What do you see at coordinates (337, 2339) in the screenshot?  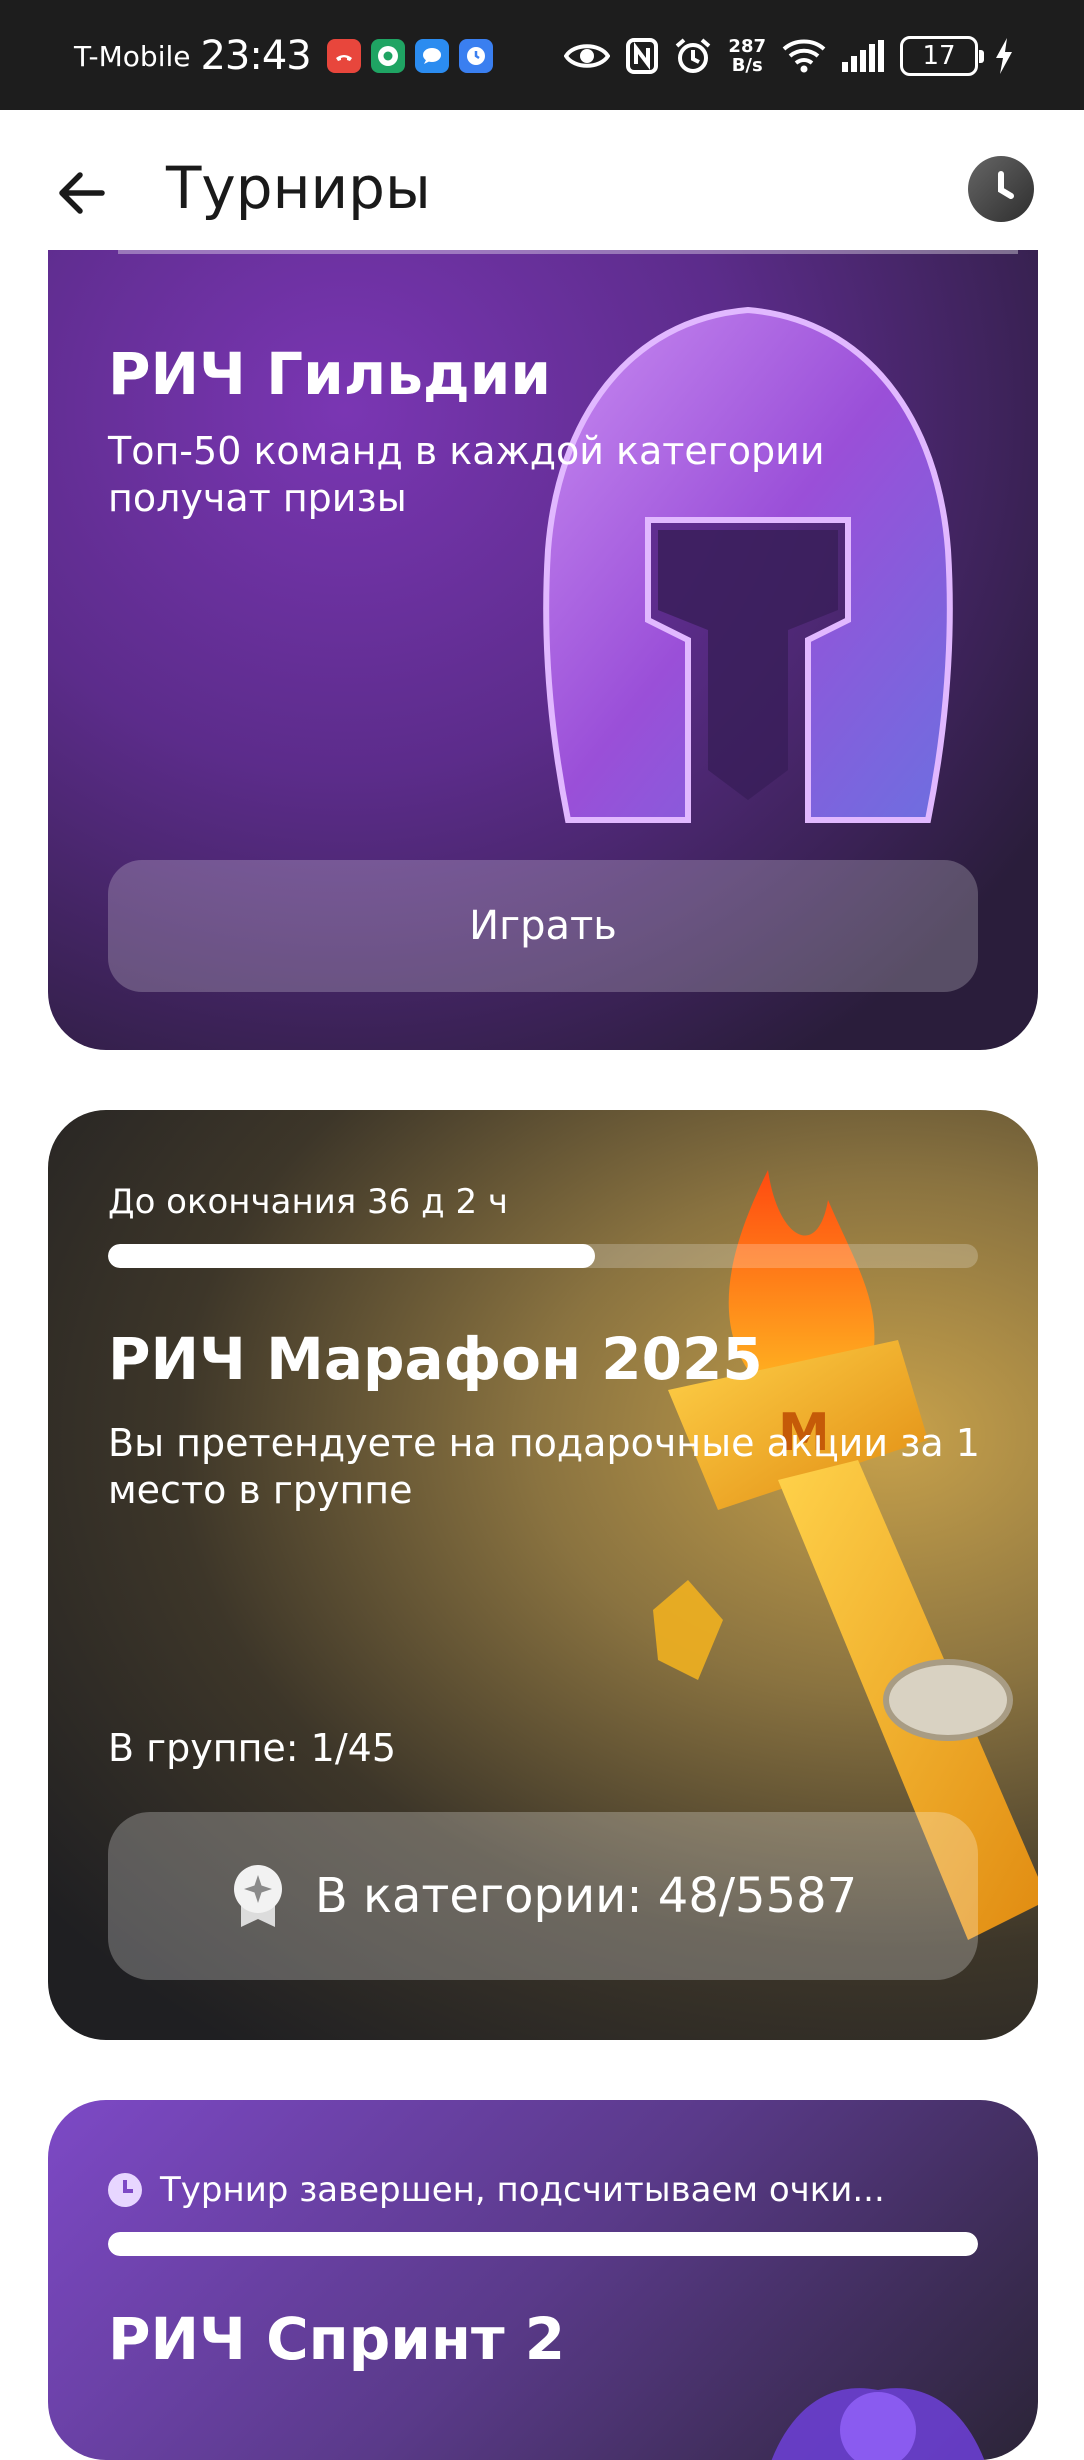 I see `card-title: РИЧ Спринт 2` at bounding box center [337, 2339].